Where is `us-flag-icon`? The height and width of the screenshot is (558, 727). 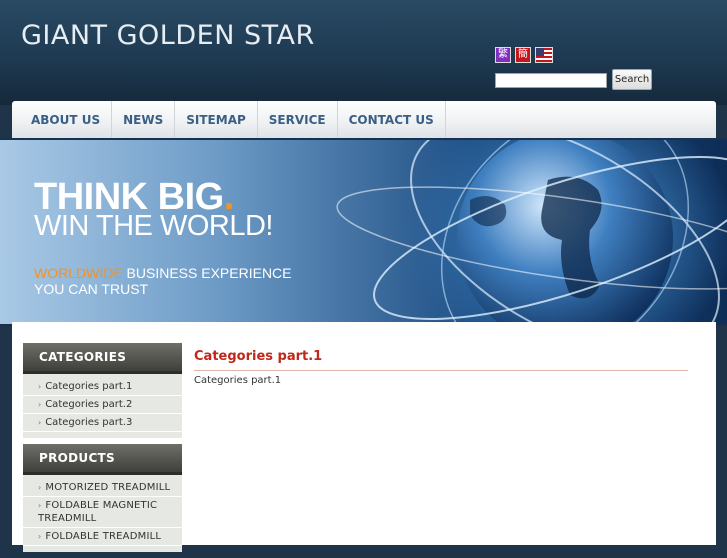 us-flag-icon is located at coordinates (544, 55).